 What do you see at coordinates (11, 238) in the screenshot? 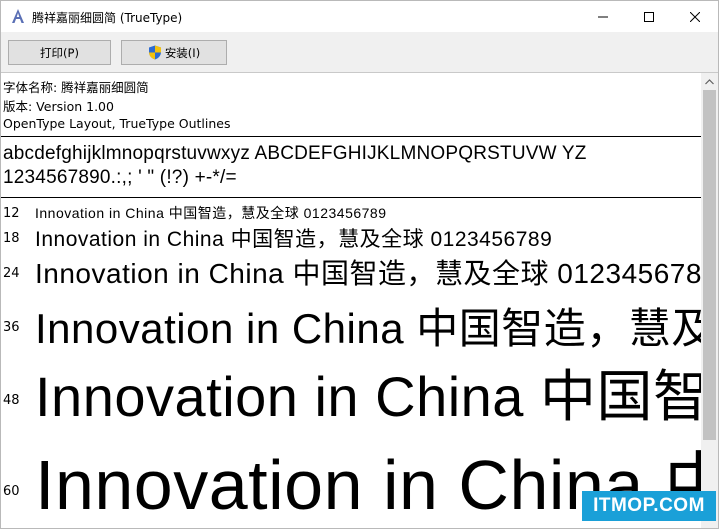
I see `size-label: 18` at bounding box center [11, 238].